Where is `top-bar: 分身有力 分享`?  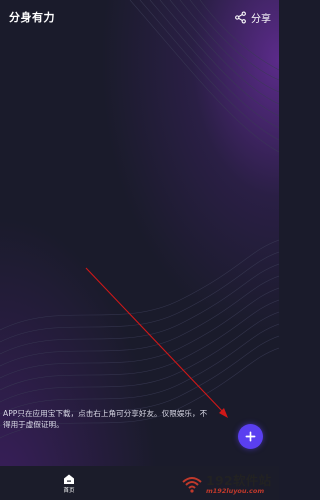 top-bar: 分身有力 分享 is located at coordinates (139, 17).